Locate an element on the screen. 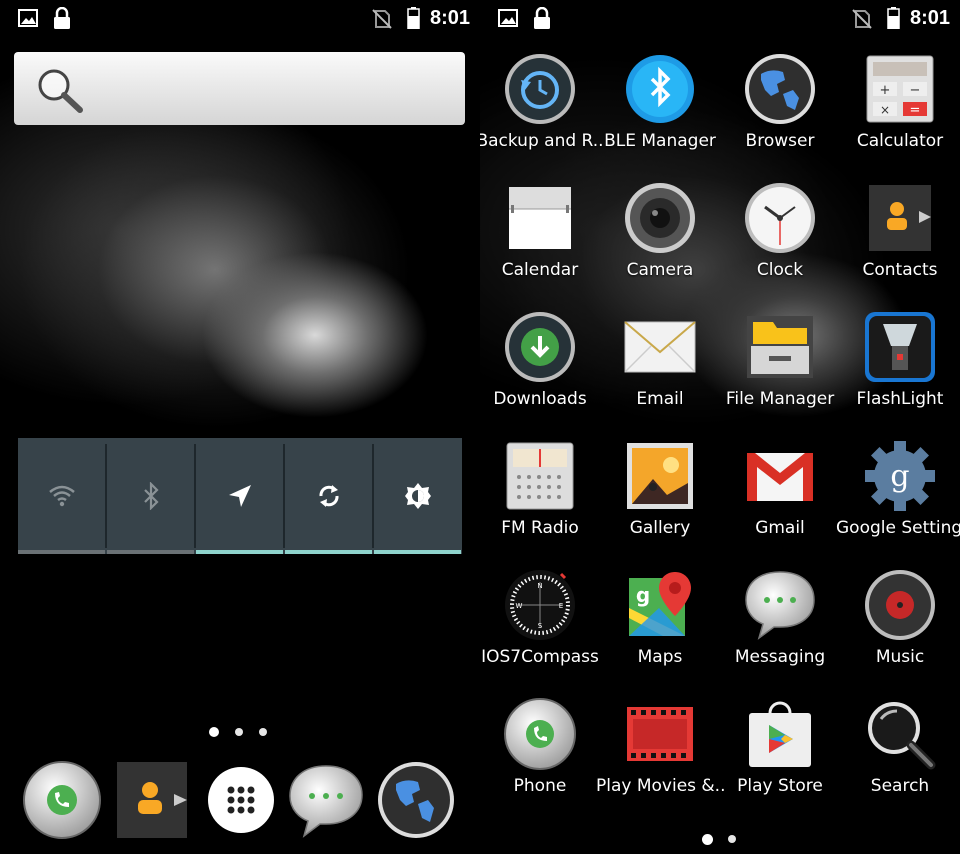 This screenshot has height=854, width=960. app-ios7compass: N S W E IOS7Compass is located at coordinates (540, 630).